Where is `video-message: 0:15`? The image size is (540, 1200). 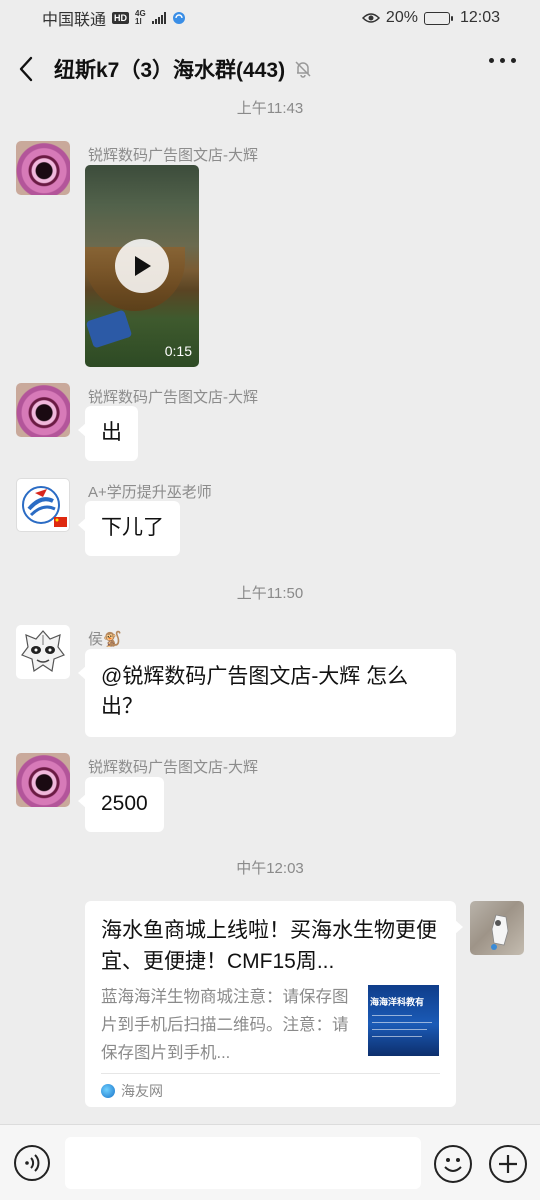 video-message: 0:15 is located at coordinates (142, 266).